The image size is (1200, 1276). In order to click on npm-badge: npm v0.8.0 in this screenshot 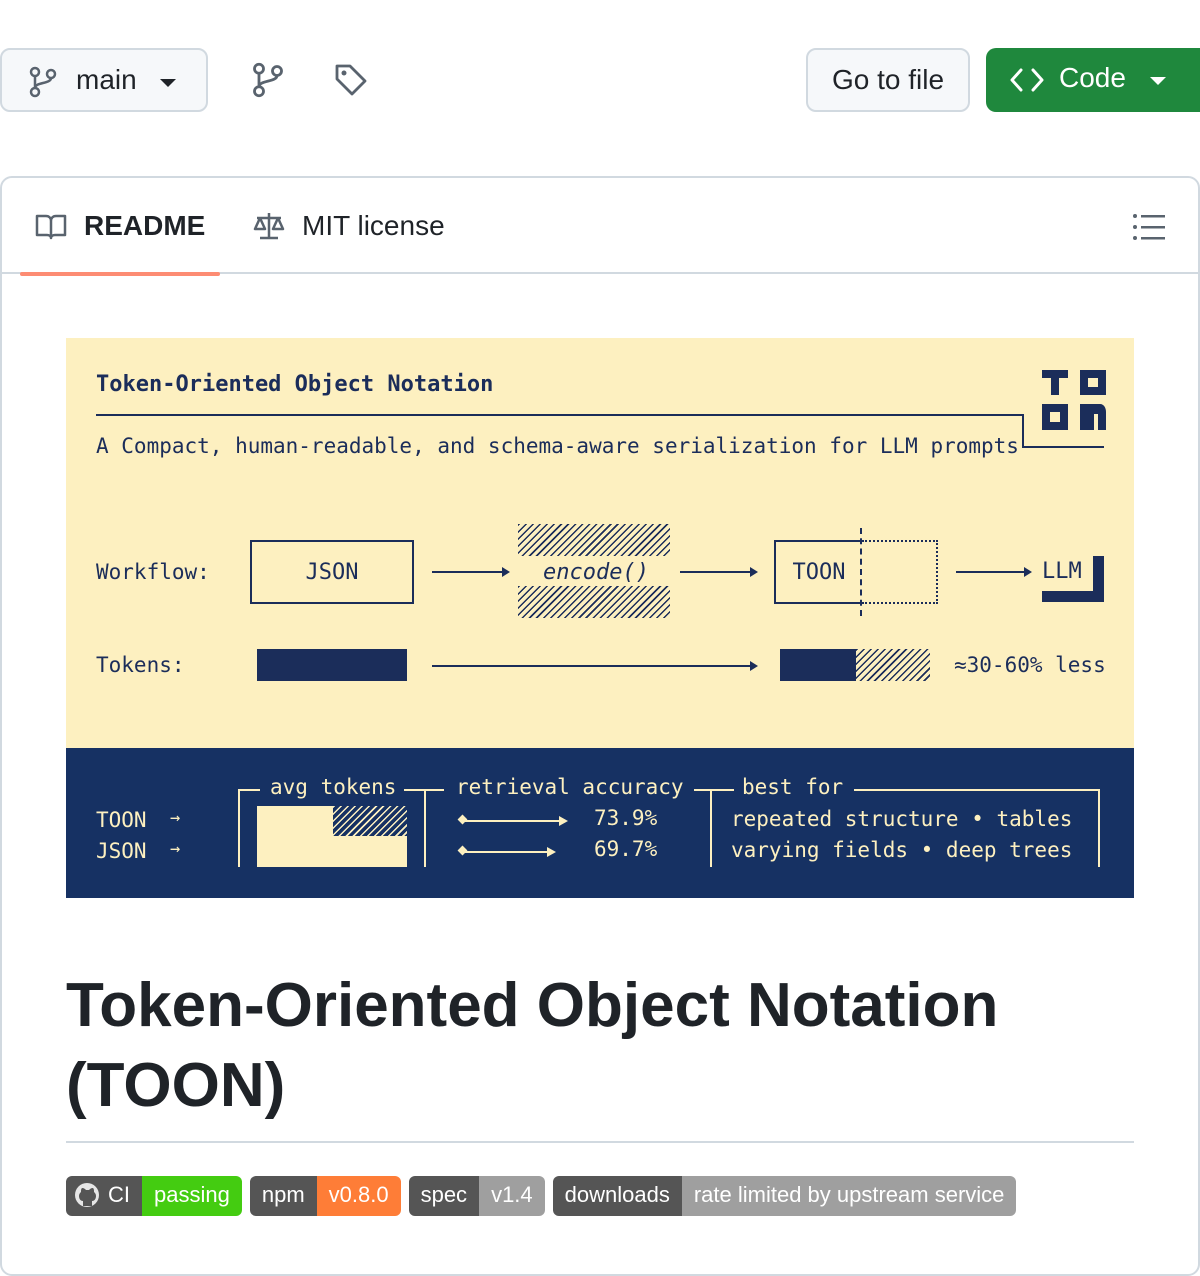, I will do `click(325, 1196)`.